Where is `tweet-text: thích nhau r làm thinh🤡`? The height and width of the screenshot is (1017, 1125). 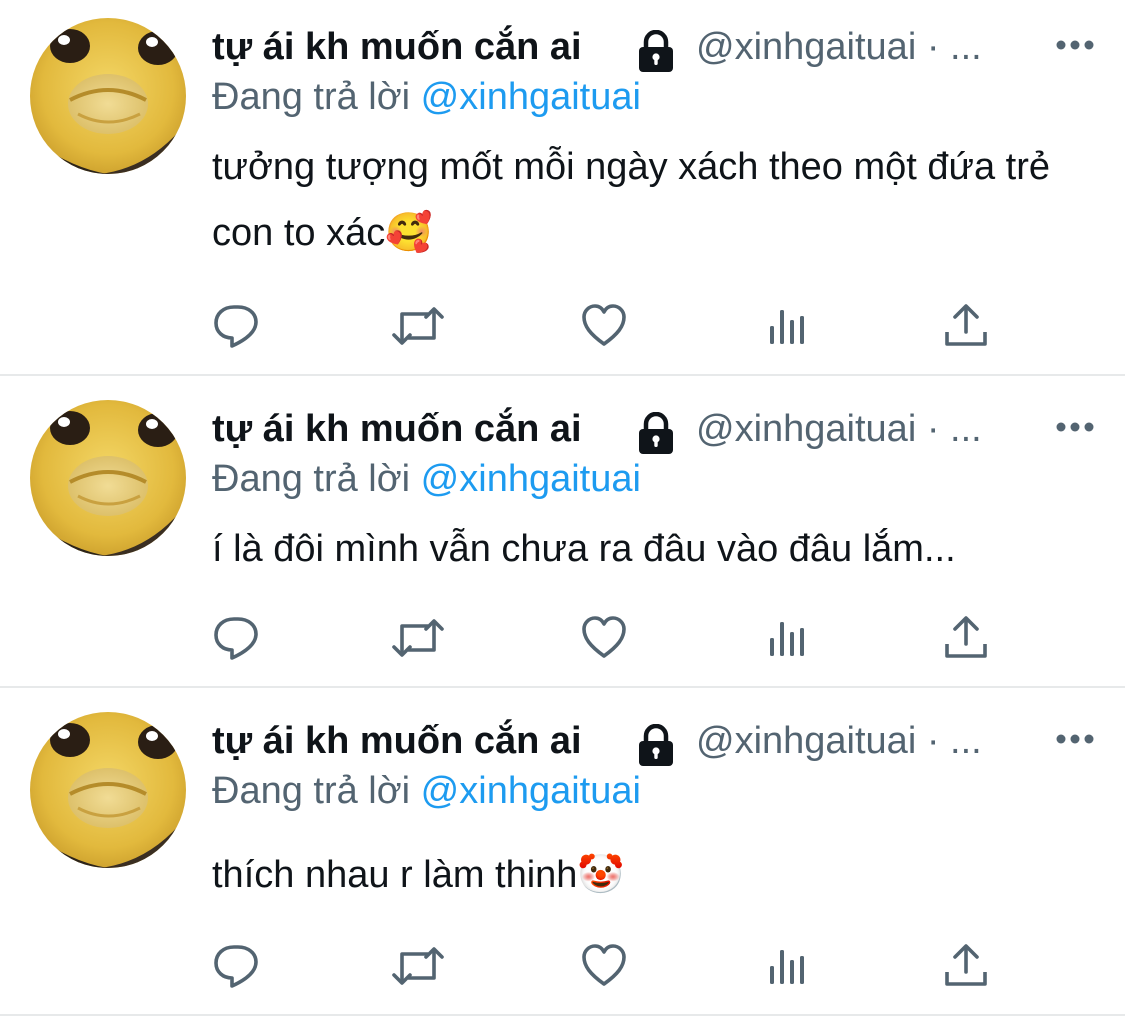
tweet-text: thích nhau r làm thinh🤡 is located at coordinates (418, 875).